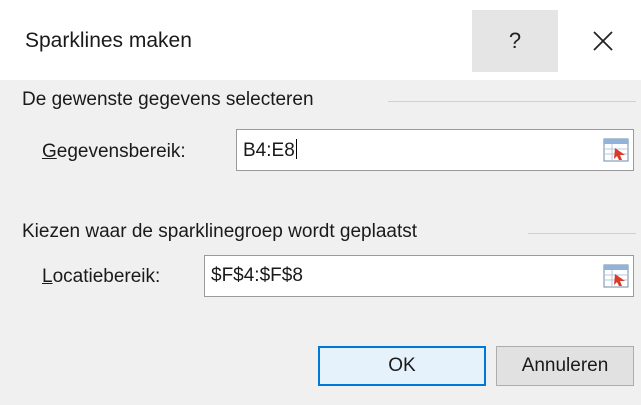 Image resolution: width=641 pixels, height=405 pixels. I want to click on text-caret, so click(296, 149).